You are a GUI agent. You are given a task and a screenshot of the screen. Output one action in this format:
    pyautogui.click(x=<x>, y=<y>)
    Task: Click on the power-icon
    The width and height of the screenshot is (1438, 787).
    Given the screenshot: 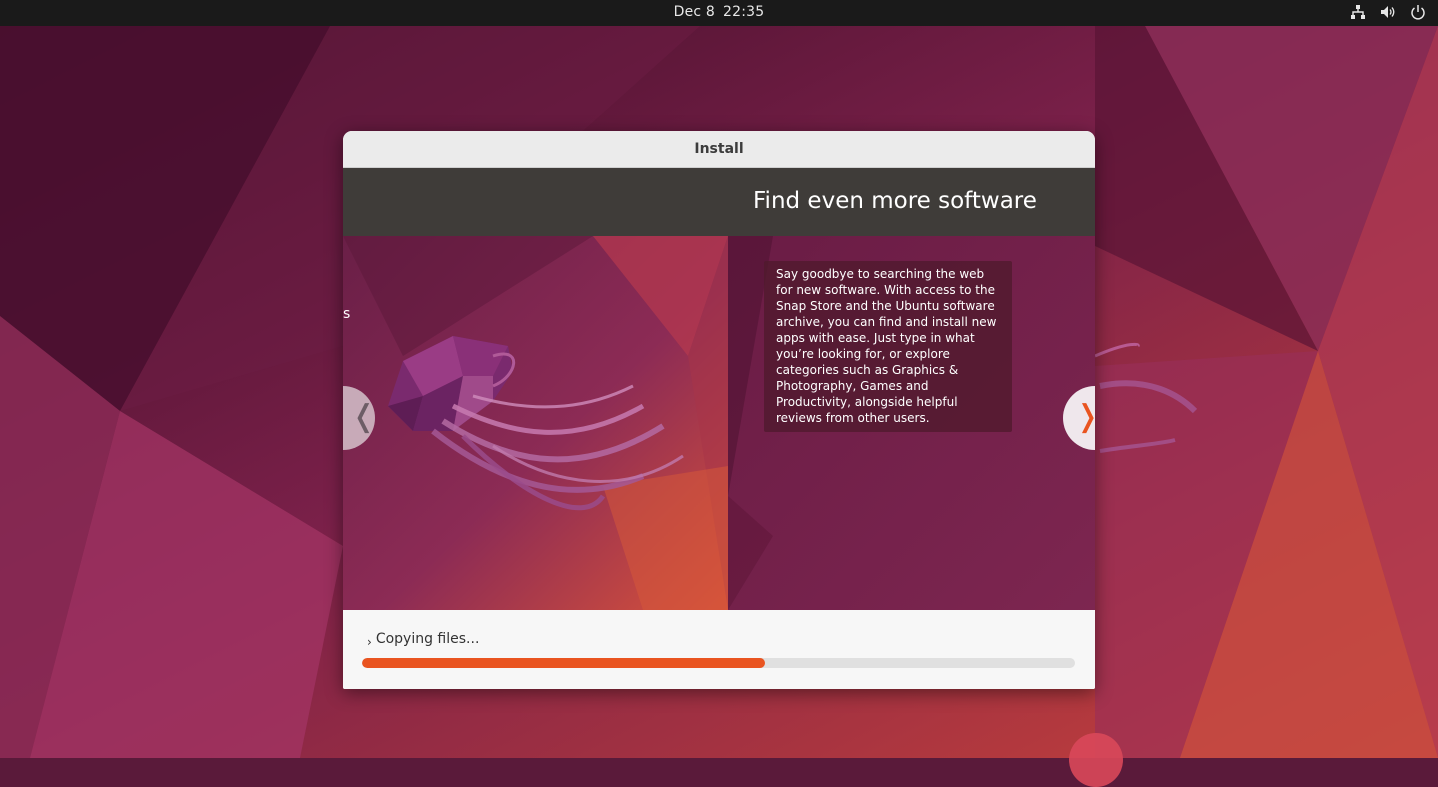 What is the action you would take?
    pyautogui.click(x=1418, y=12)
    